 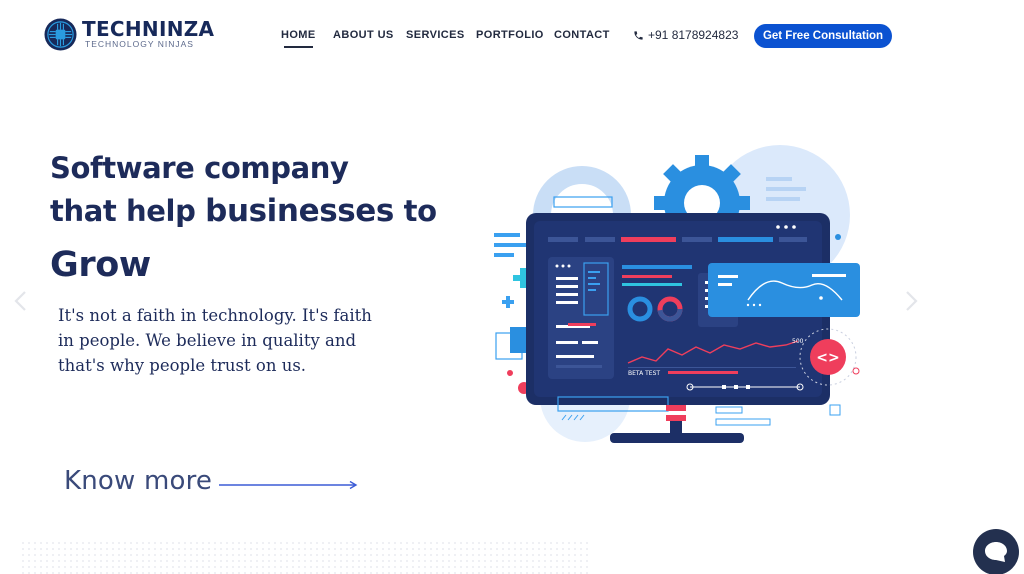 I want to click on slider-next-icon, so click(x=912, y=301).